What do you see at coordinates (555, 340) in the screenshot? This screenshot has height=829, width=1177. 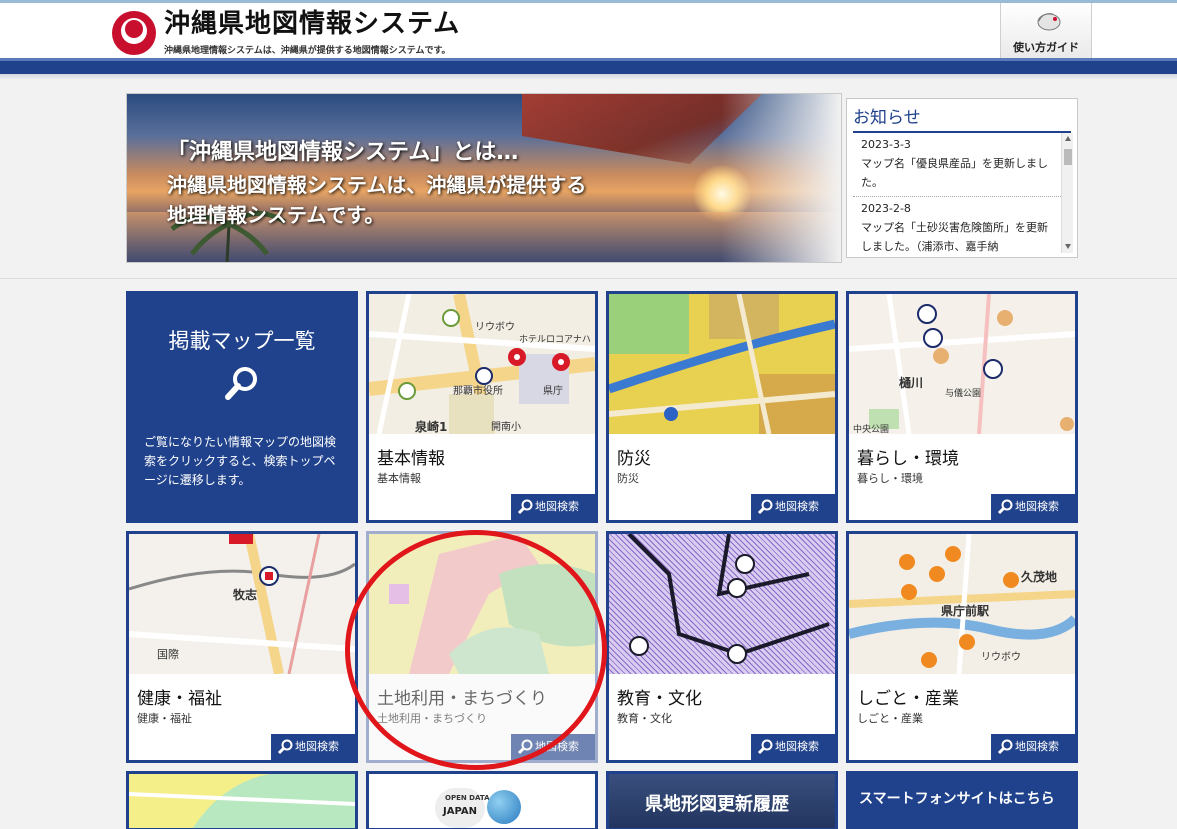 I see `map-label: ホテルロコアナハ` at bounding box center [555, 340].